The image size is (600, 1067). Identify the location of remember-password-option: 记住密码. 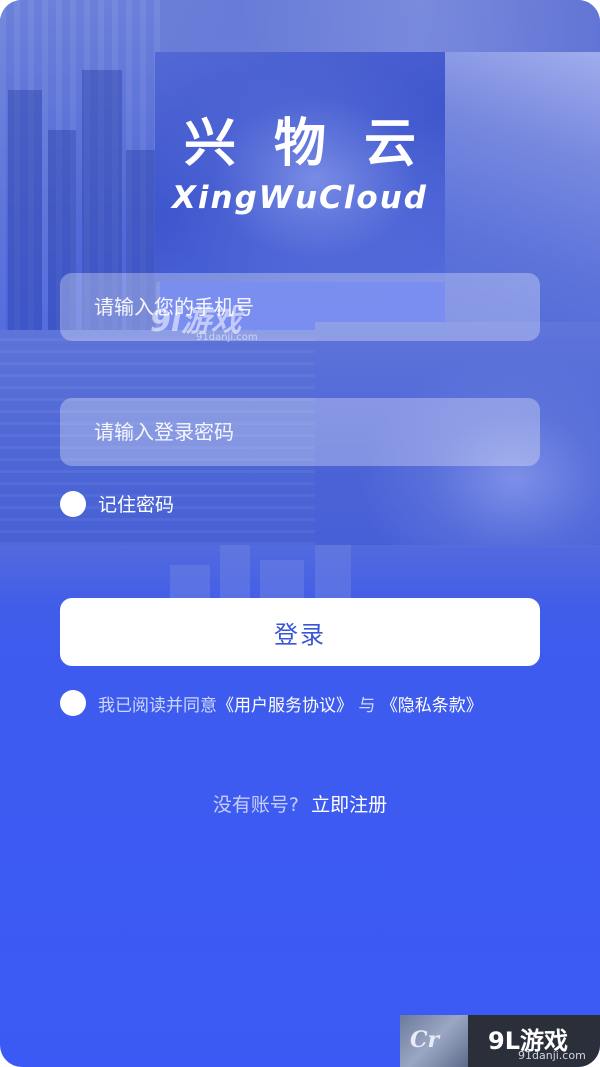
(117, 503).